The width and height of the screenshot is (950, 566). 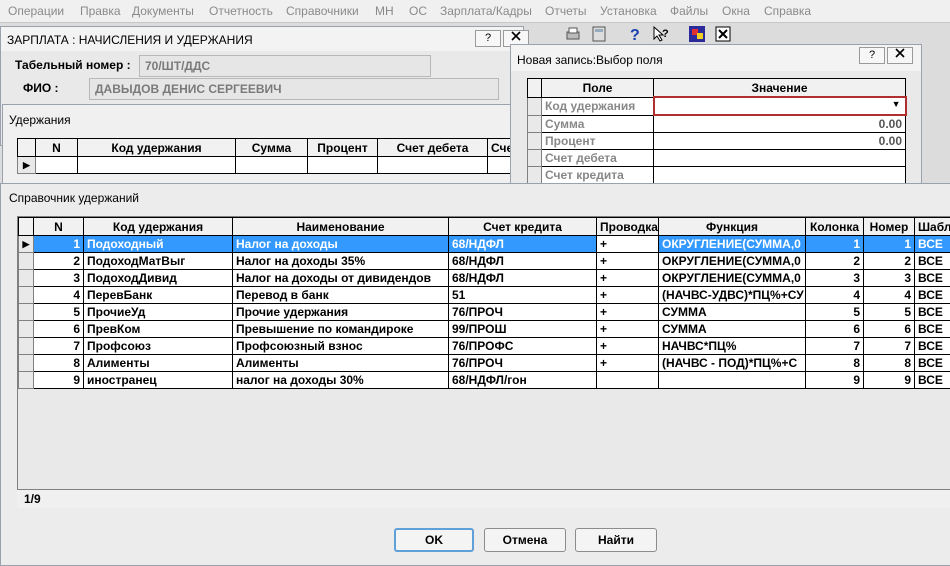 I want to click on cell-n: 8, so click(x=58, y=363).